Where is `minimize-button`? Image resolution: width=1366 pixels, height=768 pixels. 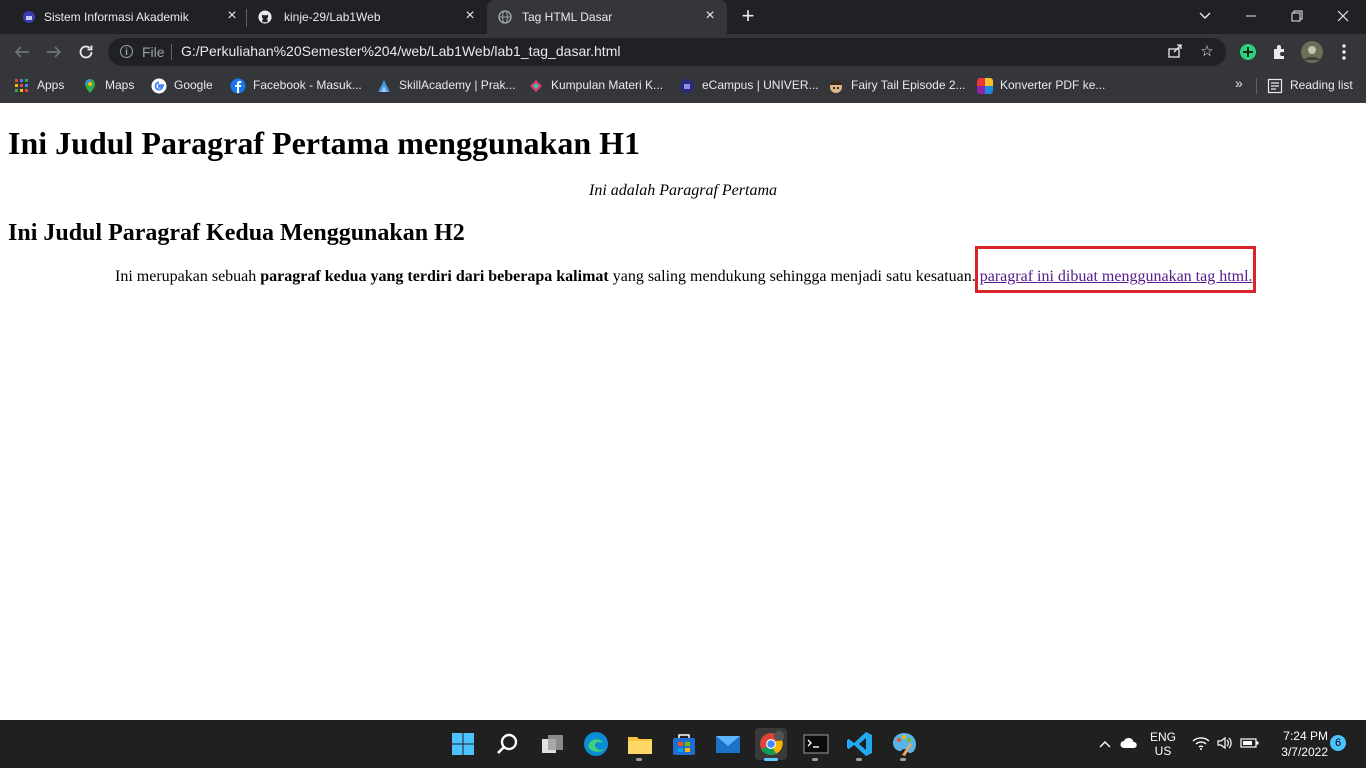 minimize-button is located at coordinates (1251, 16).